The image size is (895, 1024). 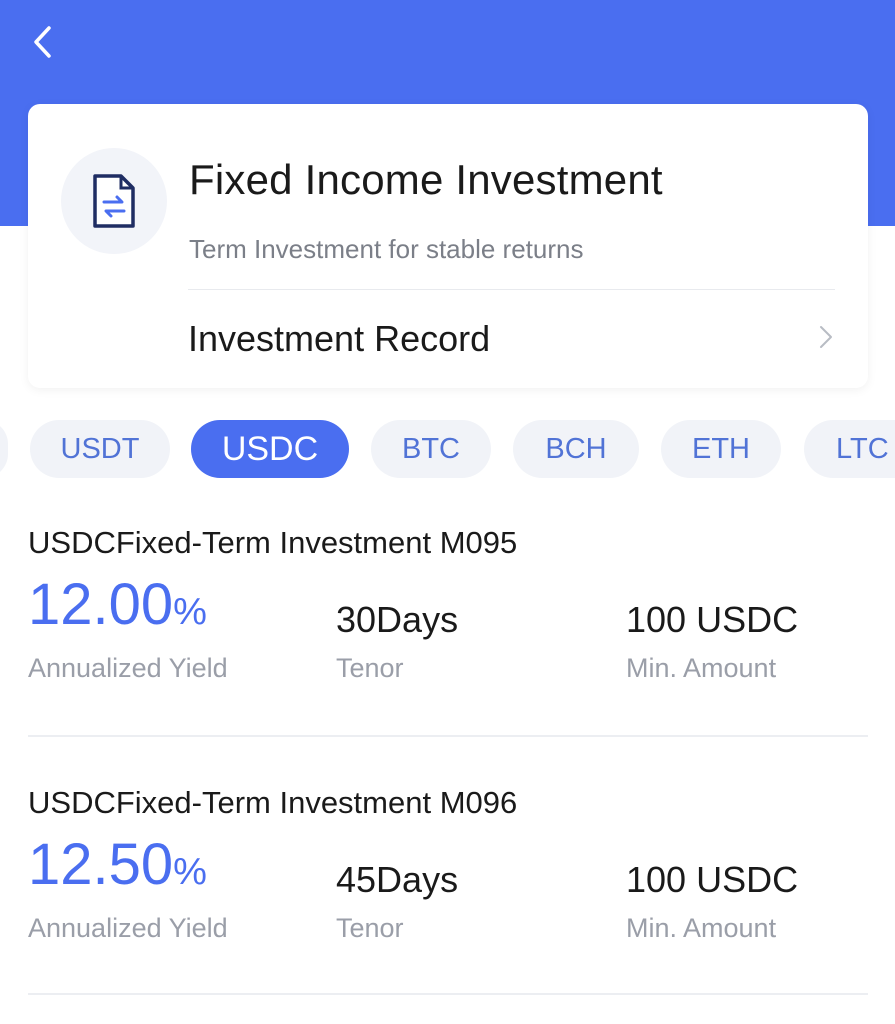 What do you see at coordinates (273, 542) in the screenshot?
I see `product-name: USDCFixed-Term Investment M095` at bounding box center [273, 542].